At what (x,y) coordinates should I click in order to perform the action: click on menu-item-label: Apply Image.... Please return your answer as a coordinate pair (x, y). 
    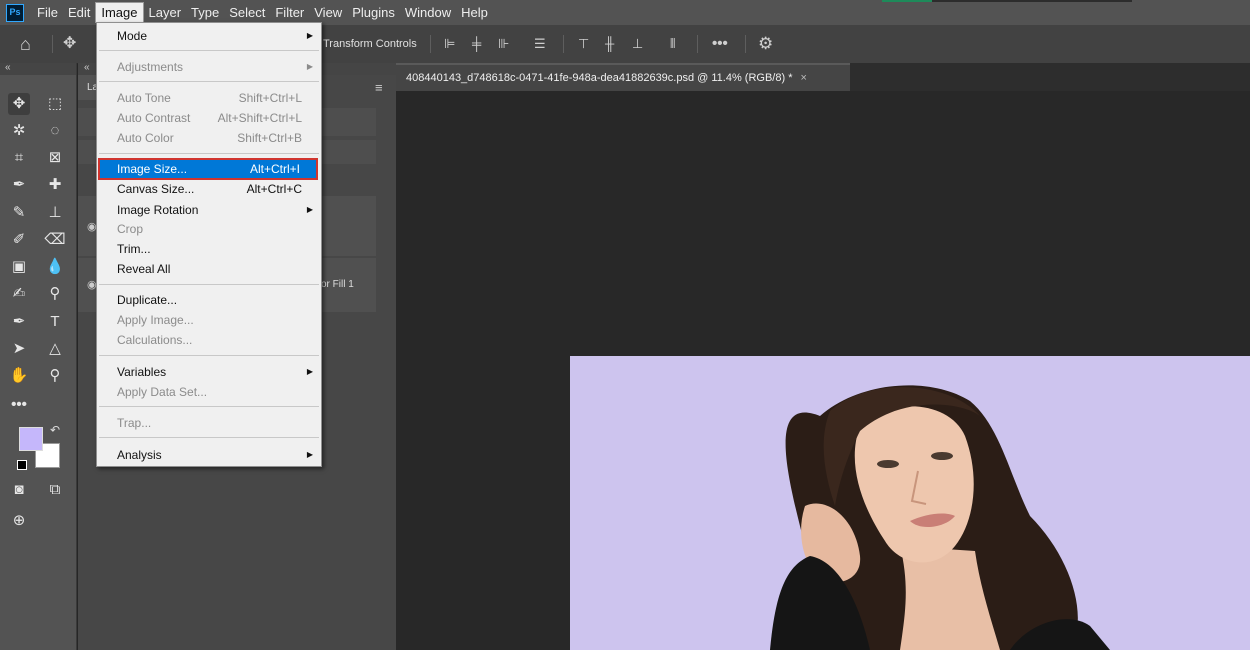
    Looking at the image, I should click on (155, 320).